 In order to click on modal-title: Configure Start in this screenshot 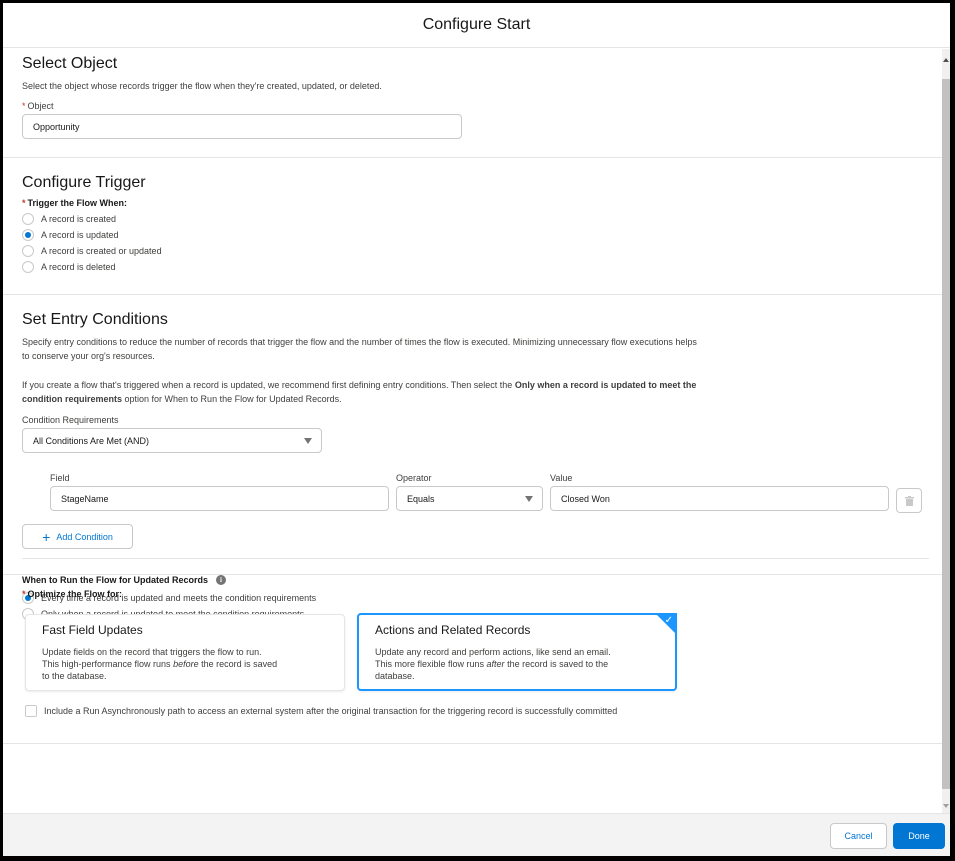, I will do `click(476, 24)`.